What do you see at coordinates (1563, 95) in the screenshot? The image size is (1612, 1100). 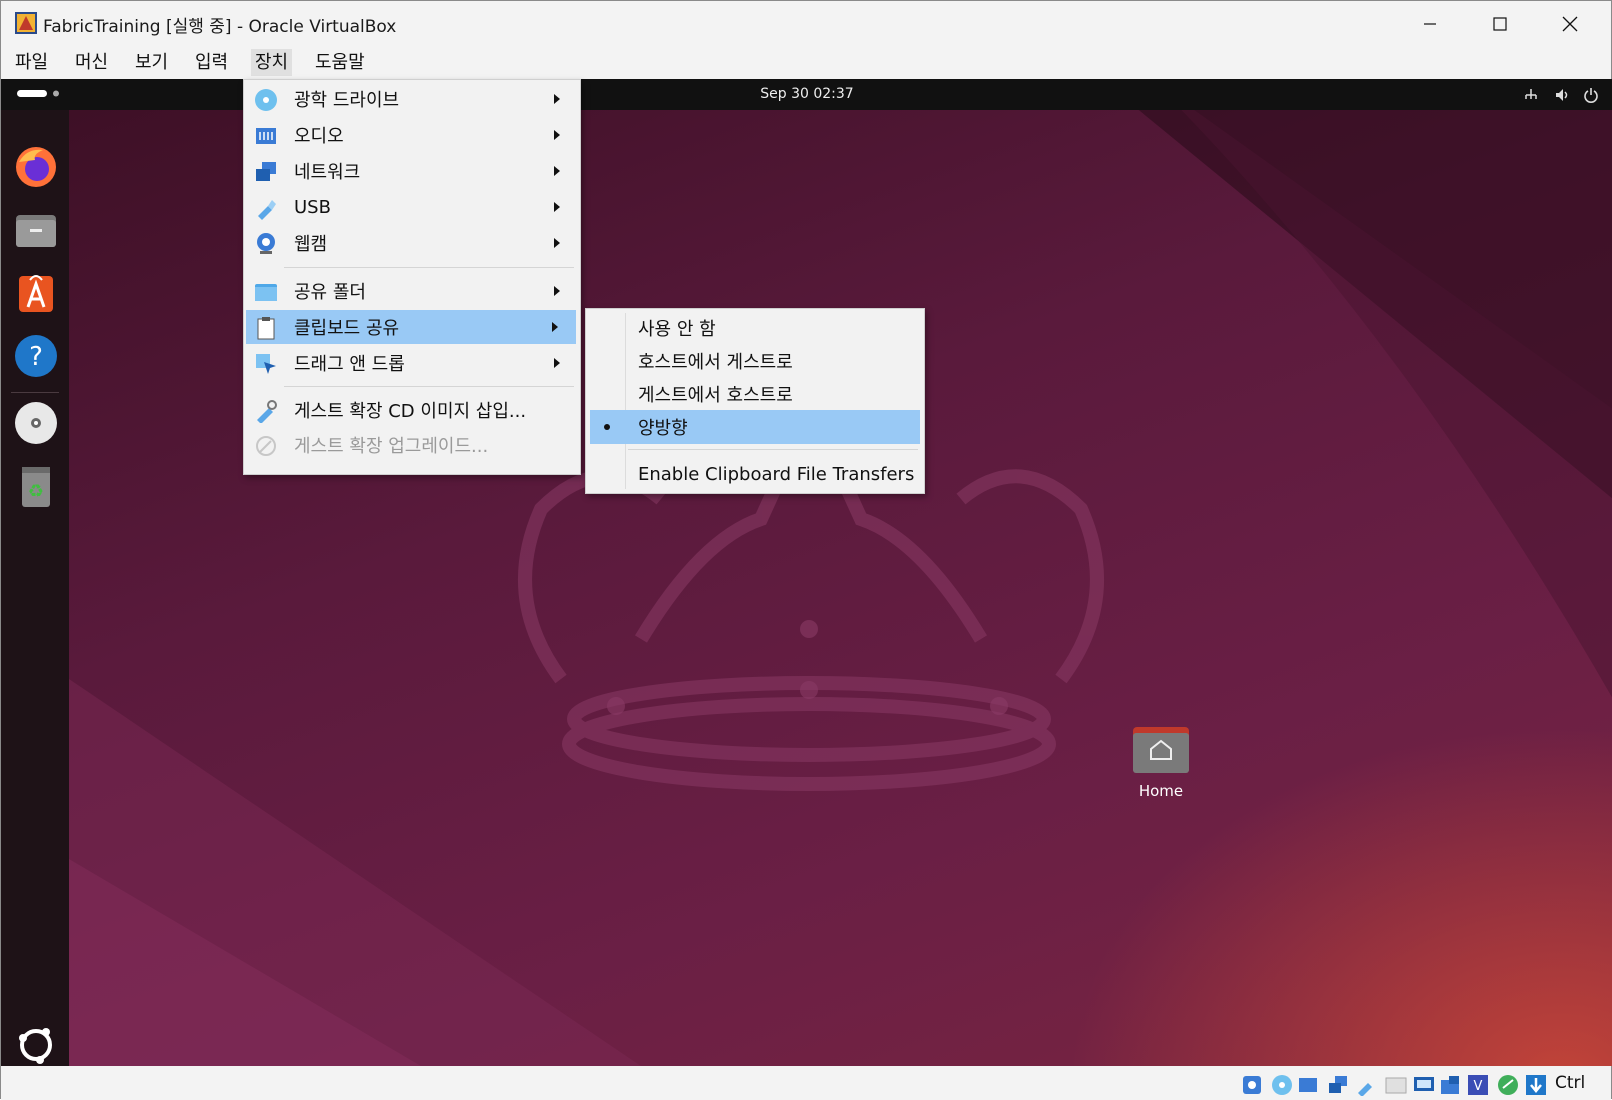 I see `volume-icon` at bounding box center [1563, 95].